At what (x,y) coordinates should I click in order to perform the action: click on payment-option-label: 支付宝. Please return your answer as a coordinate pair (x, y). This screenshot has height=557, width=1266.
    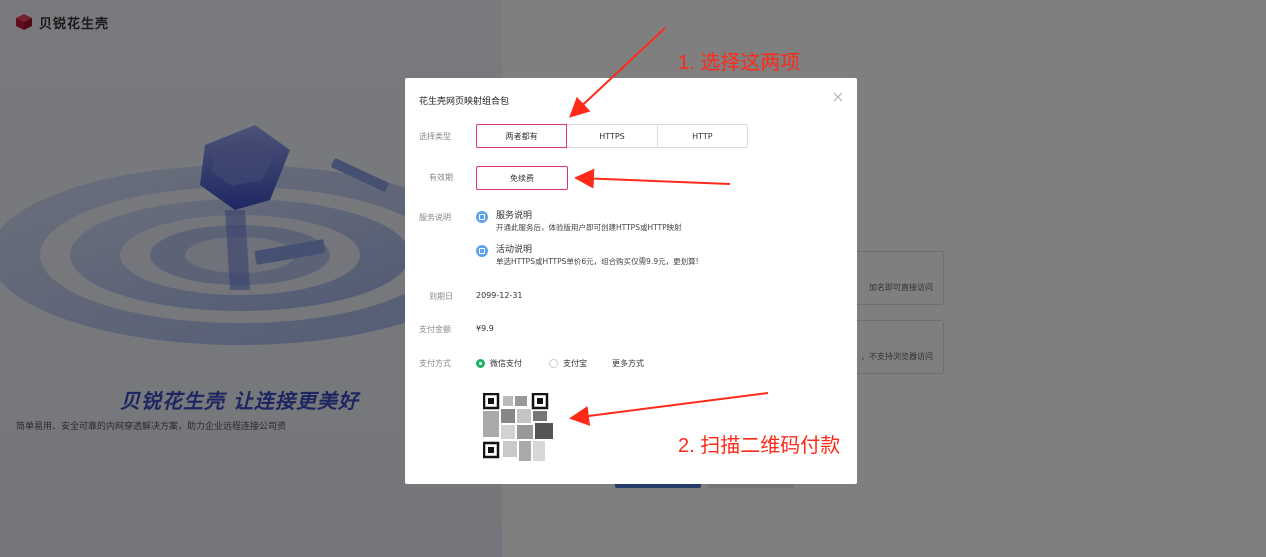
    Looking at the image, I should click on (575, 363).